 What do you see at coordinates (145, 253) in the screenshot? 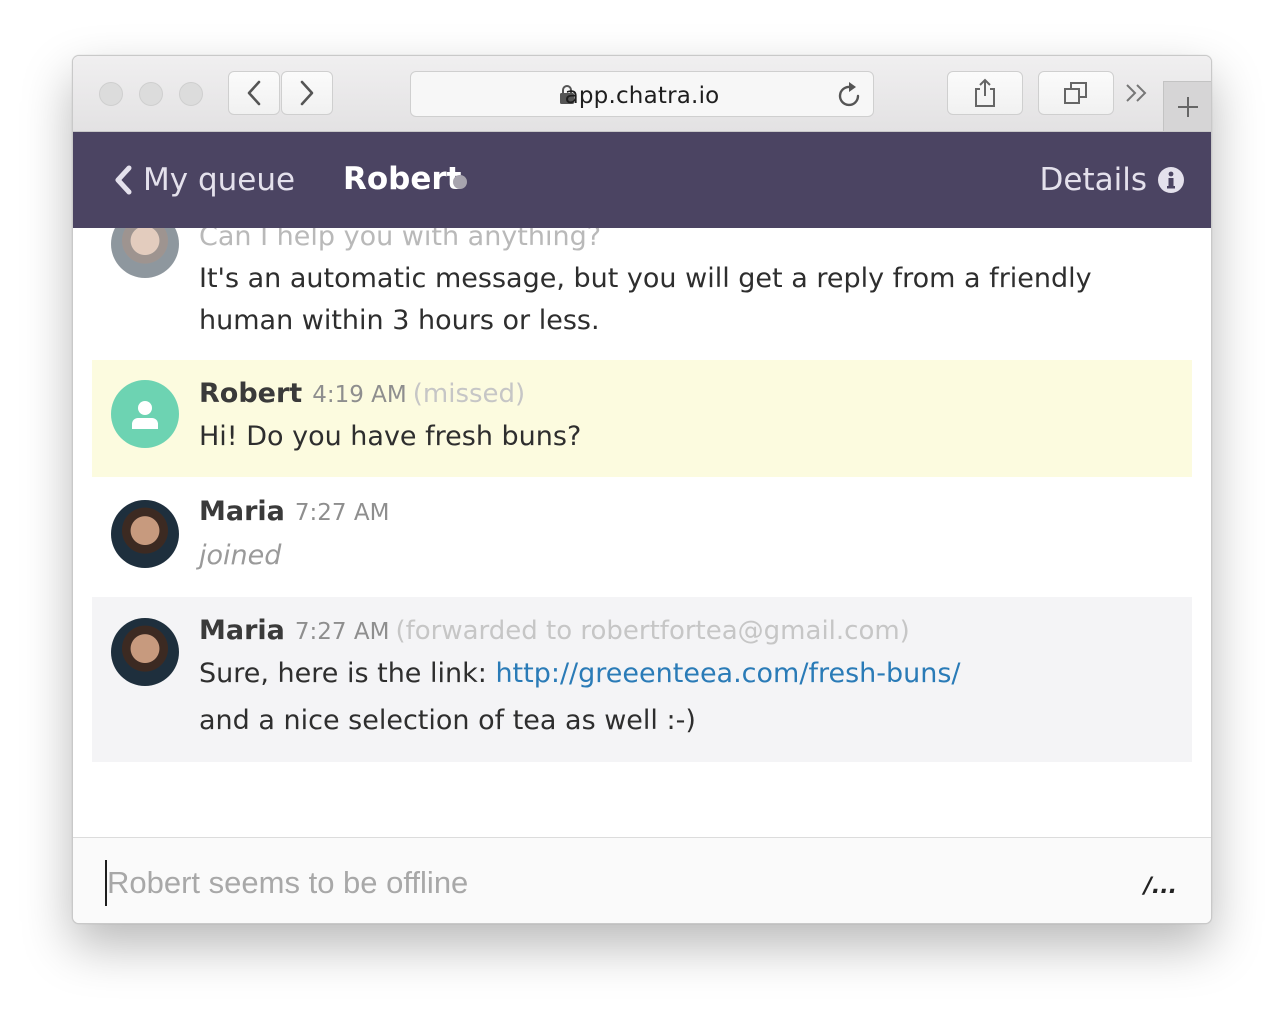
I see `bot-avatar` at bounding box center [145, 253].